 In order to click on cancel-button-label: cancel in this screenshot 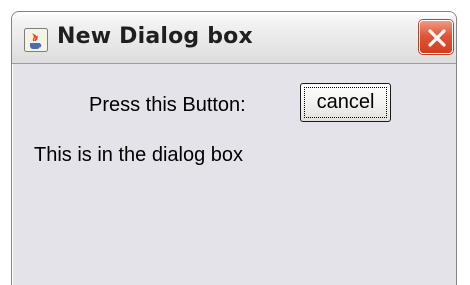, I will do `click(345, 102)`.